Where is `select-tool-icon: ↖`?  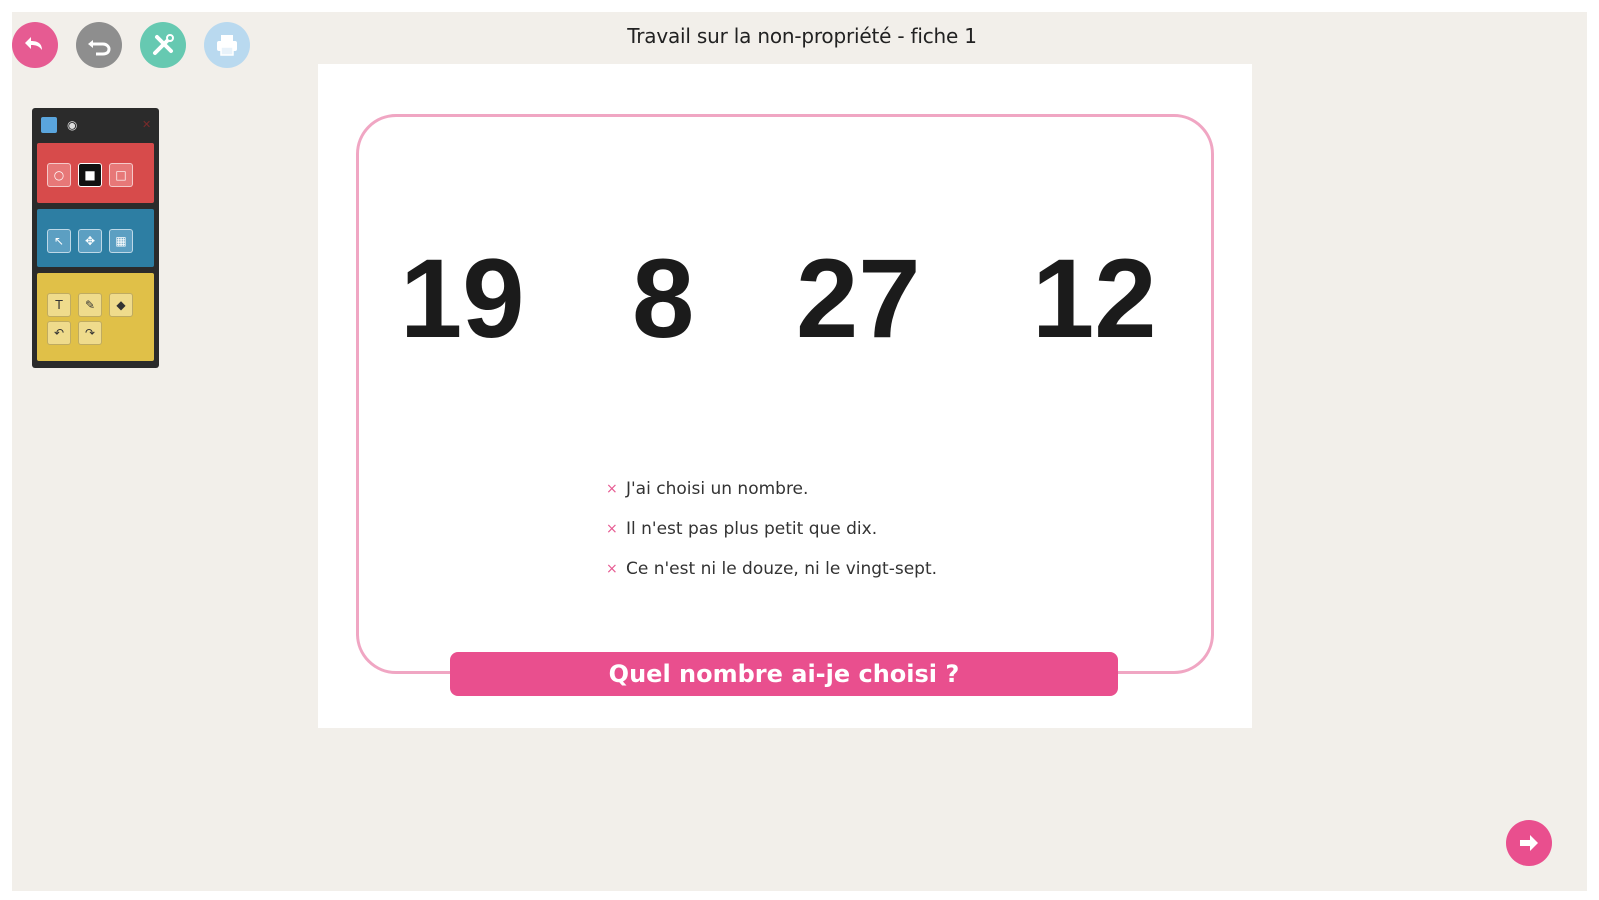
select-tool-icon: ↖ is located at coordinates (59, 241).